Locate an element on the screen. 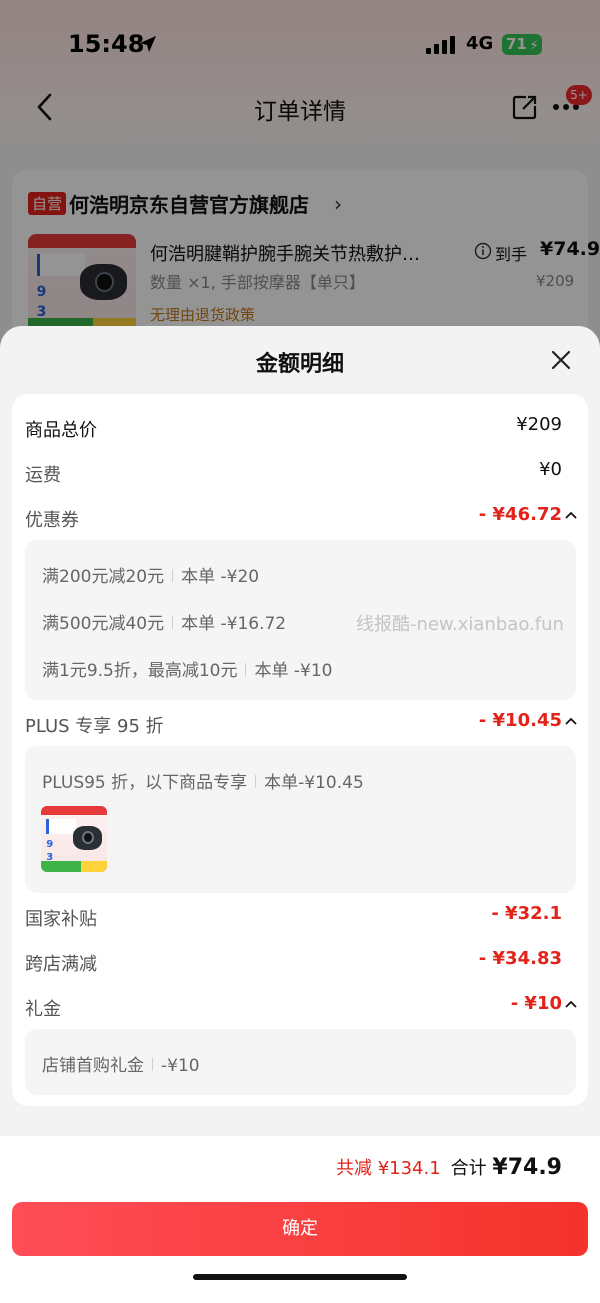 The height and width of the screenshot is (1303, 600). coupon-detail-item: 满500元减40元 本单 -¥16.72 is located at coordinates (164, 621).